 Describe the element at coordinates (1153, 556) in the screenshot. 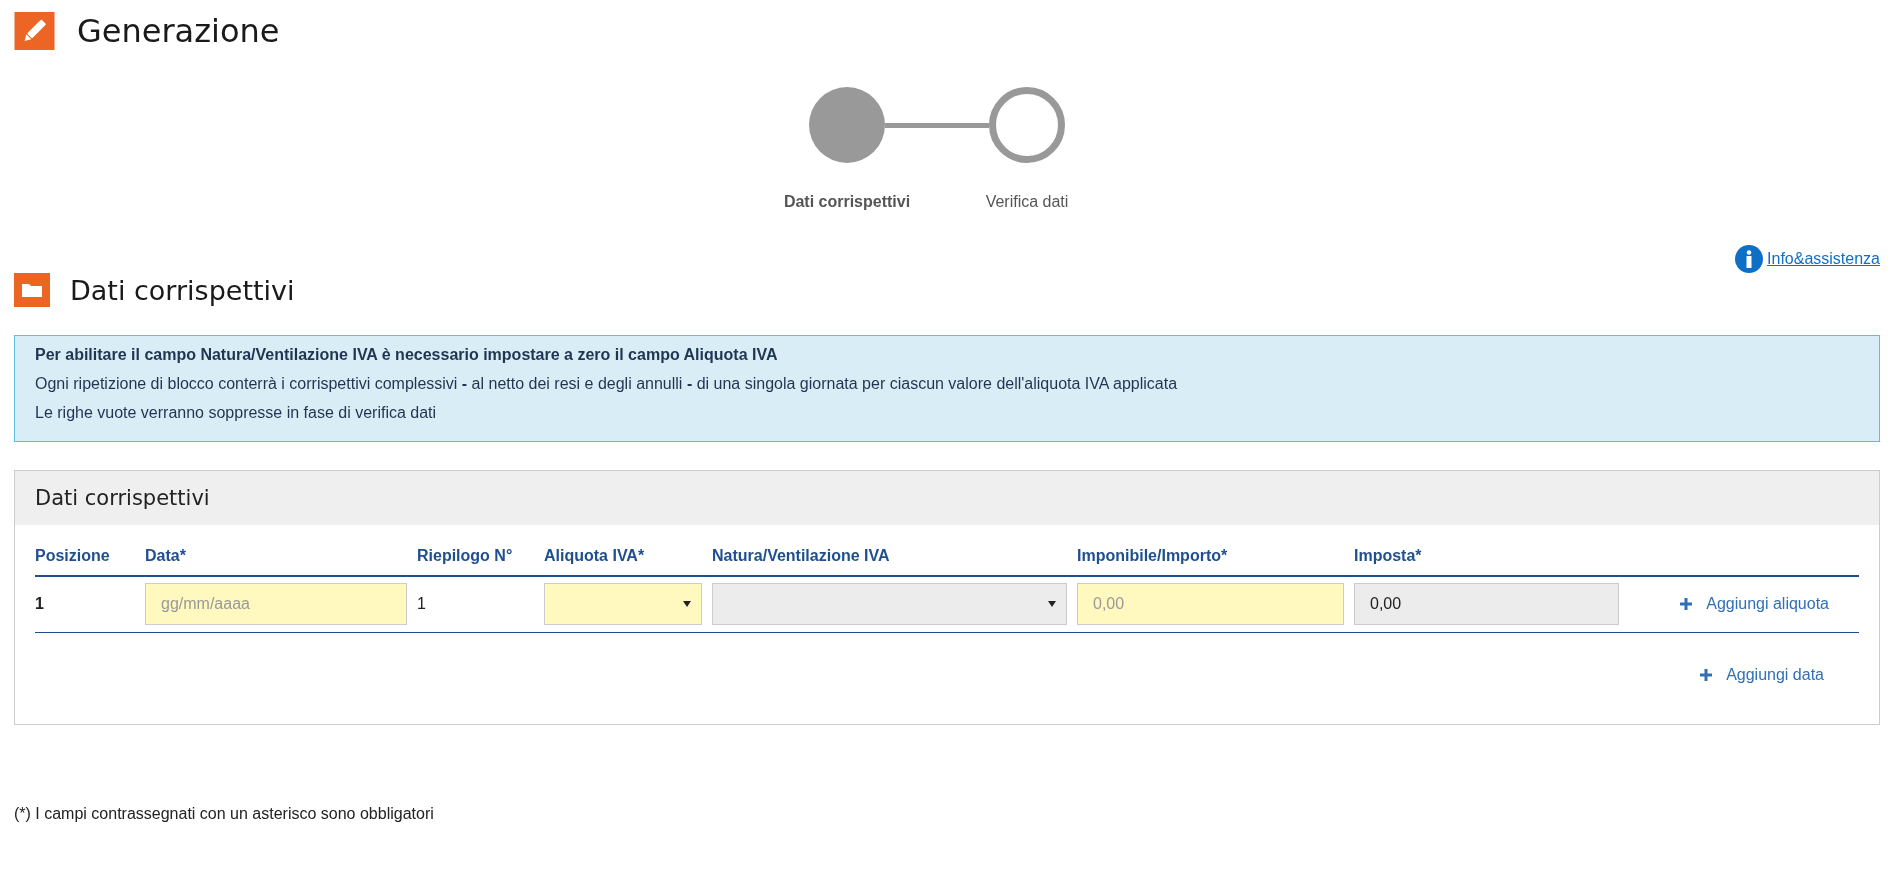

I see `column-header: Imponibile/Importo*` at that location.